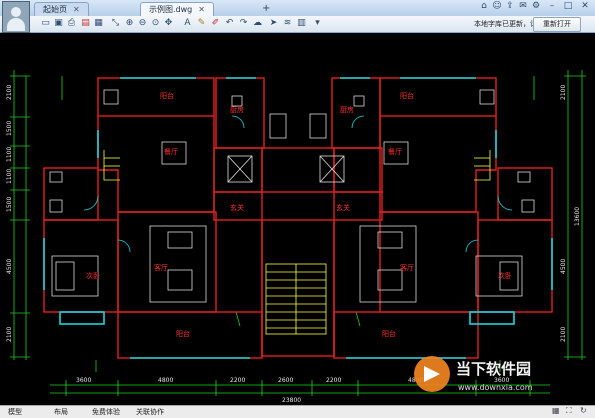 The height and width of the screenshot is (418, 595). Describe the element at coordinates (297, 8) in the screenshot. I see `title-bar: 起始页 ✕ 示例图.dwg ✕ + ⌂ ☺ ⇪ ✉ ⚙ – □ ✕` at that location.